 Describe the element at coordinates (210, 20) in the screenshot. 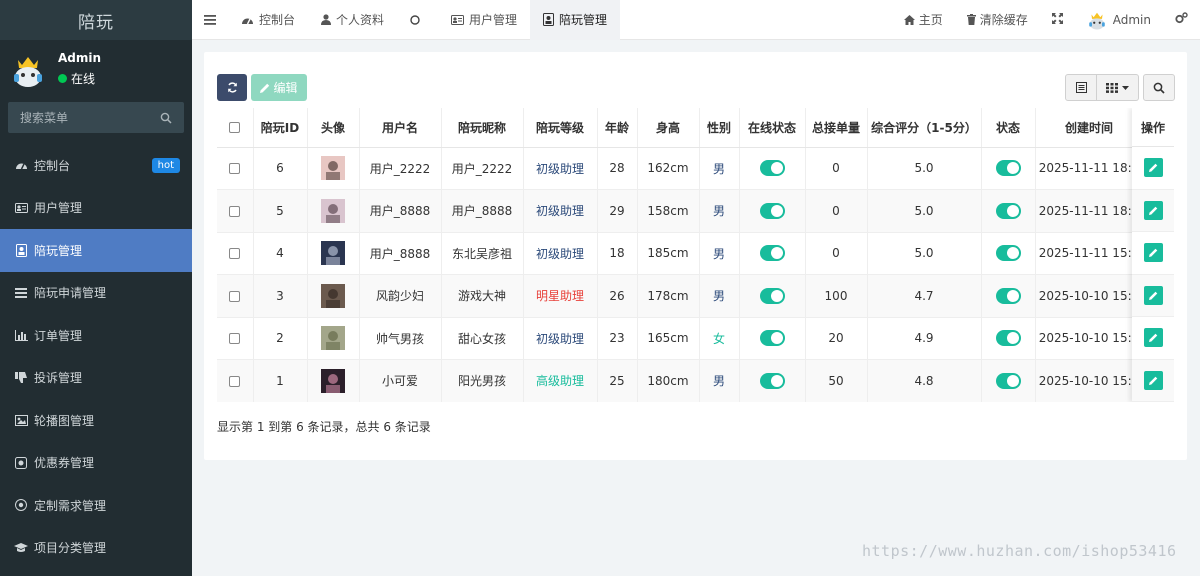

I see `sidebar-toggle` at that location.